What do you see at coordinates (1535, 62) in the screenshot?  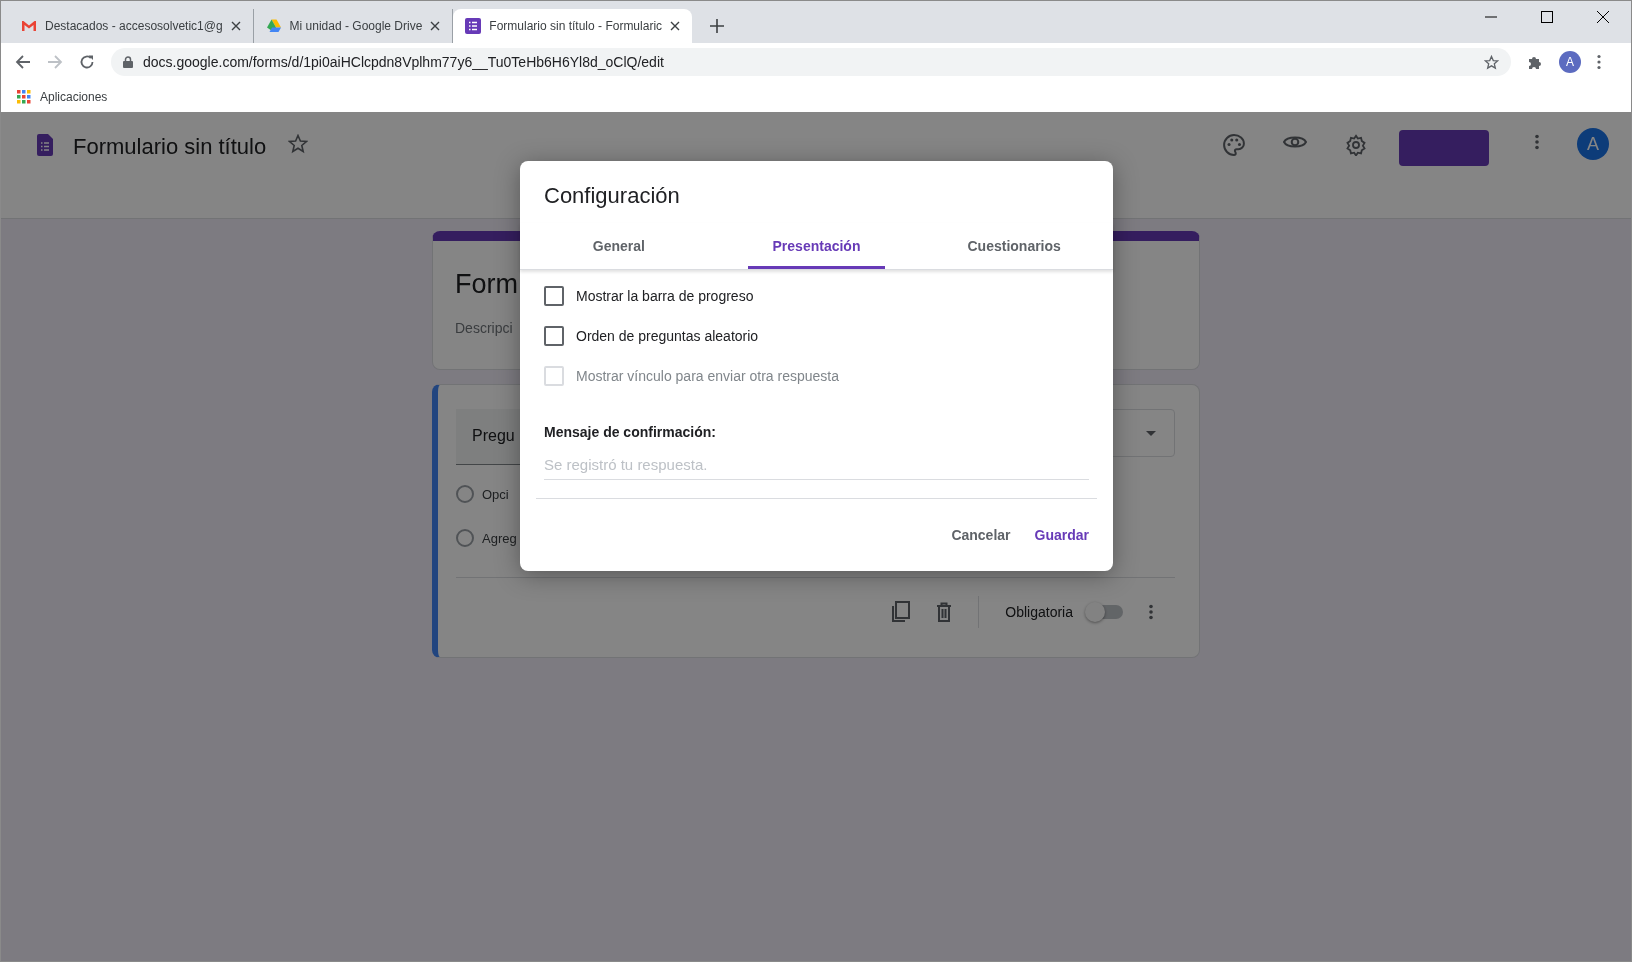 I see `puzzle-piece-icon` at bounding box center [1535, 62].